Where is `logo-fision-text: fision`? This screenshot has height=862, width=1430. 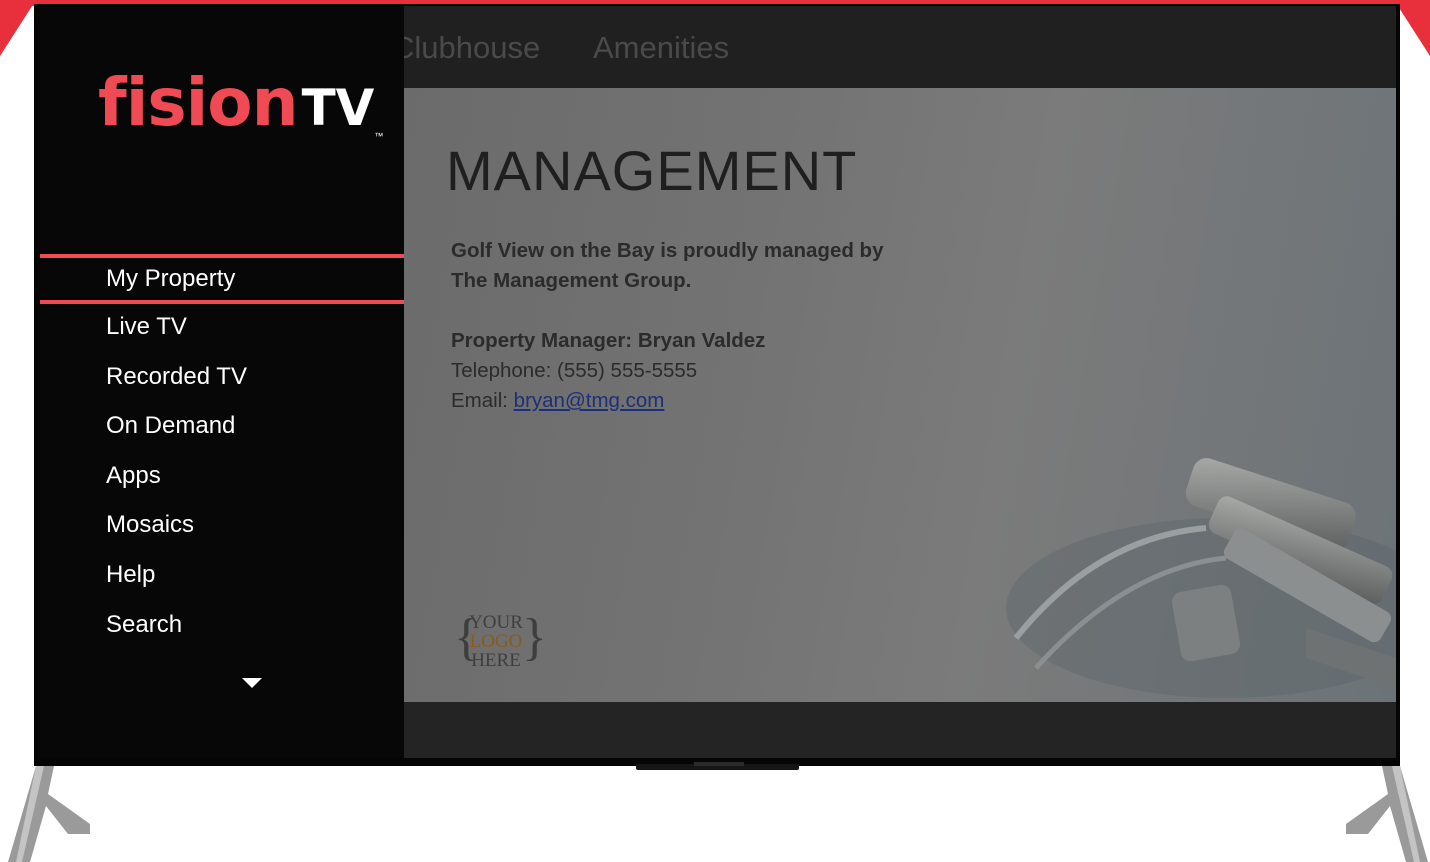 logo-fision-text: fision is located at coordinates (198, 102).